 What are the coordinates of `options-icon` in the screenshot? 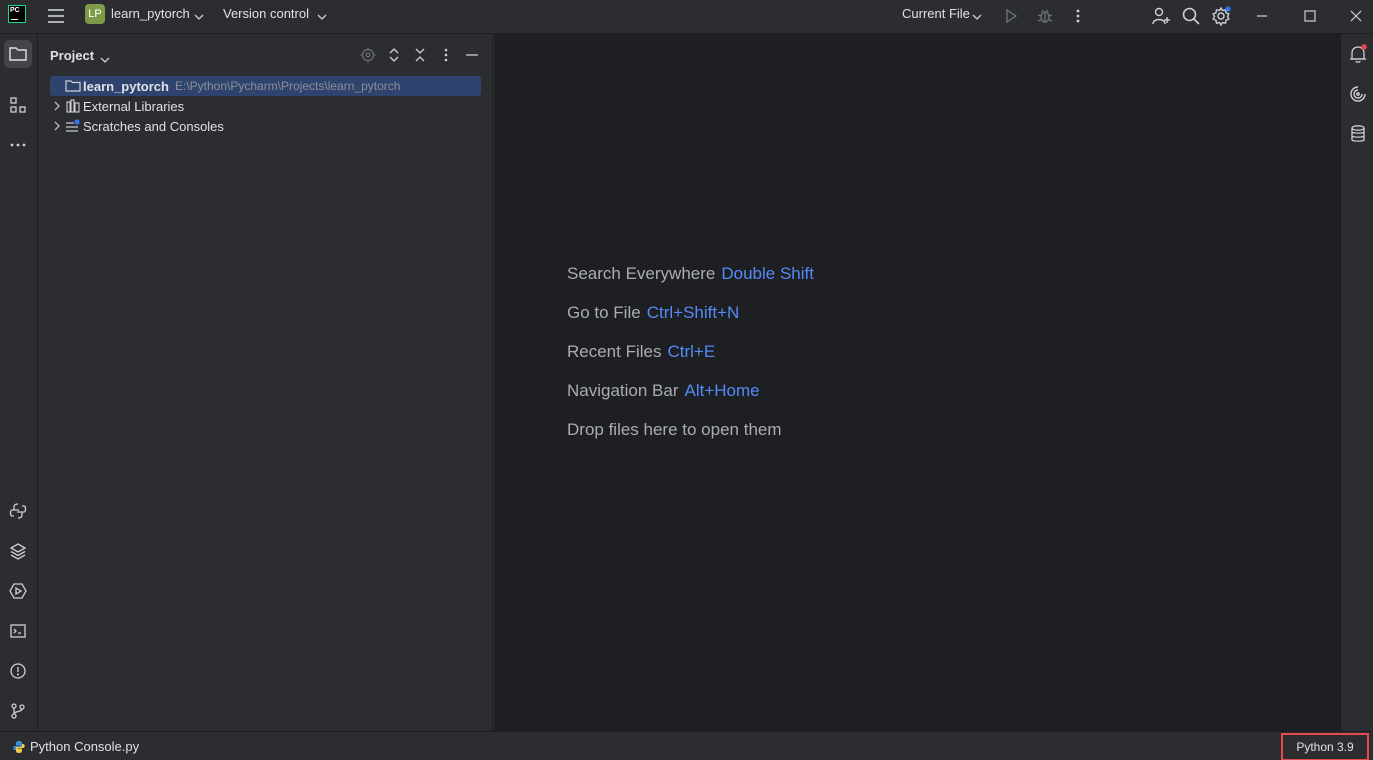 It's located at (446, 55).